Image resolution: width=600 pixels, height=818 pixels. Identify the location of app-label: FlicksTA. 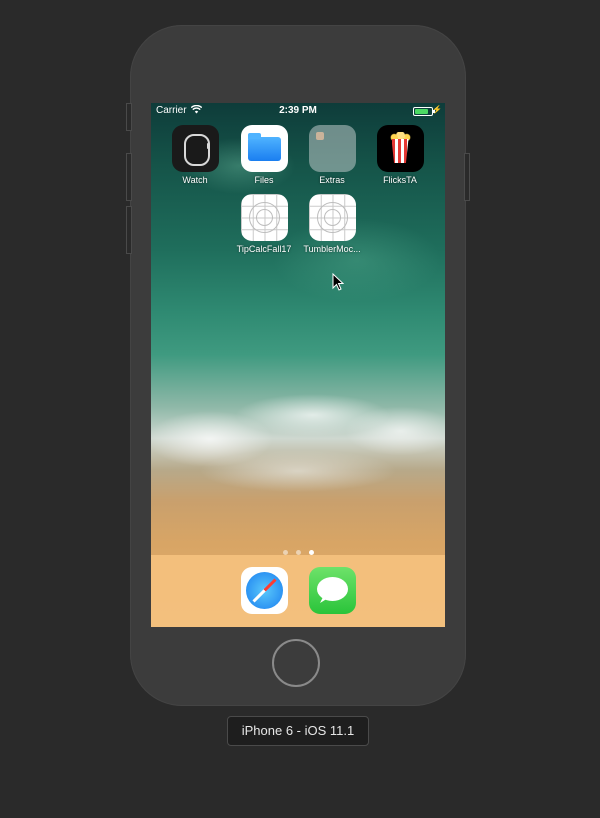
(400, 180).